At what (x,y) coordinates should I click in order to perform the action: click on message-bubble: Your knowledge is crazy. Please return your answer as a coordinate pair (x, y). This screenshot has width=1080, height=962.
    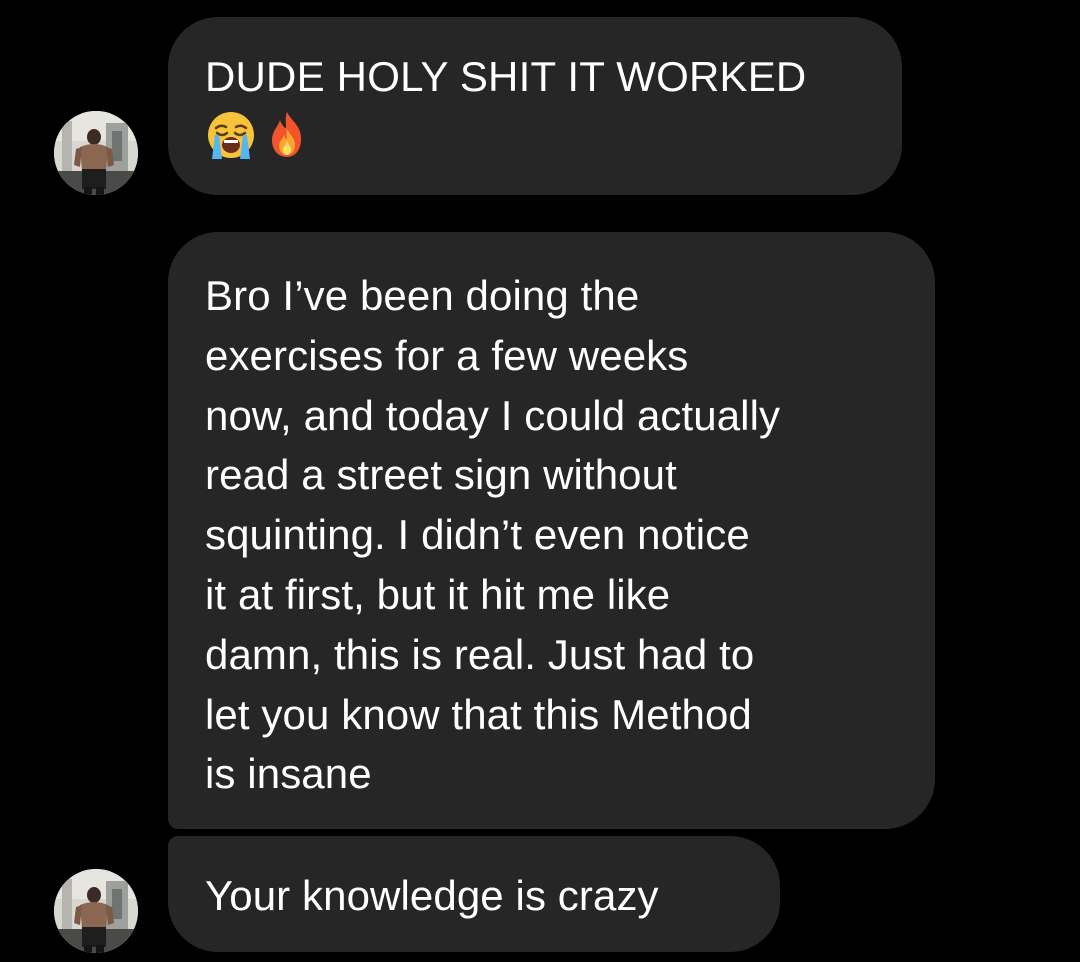
    Looking at the image, I should click on (474, 894).